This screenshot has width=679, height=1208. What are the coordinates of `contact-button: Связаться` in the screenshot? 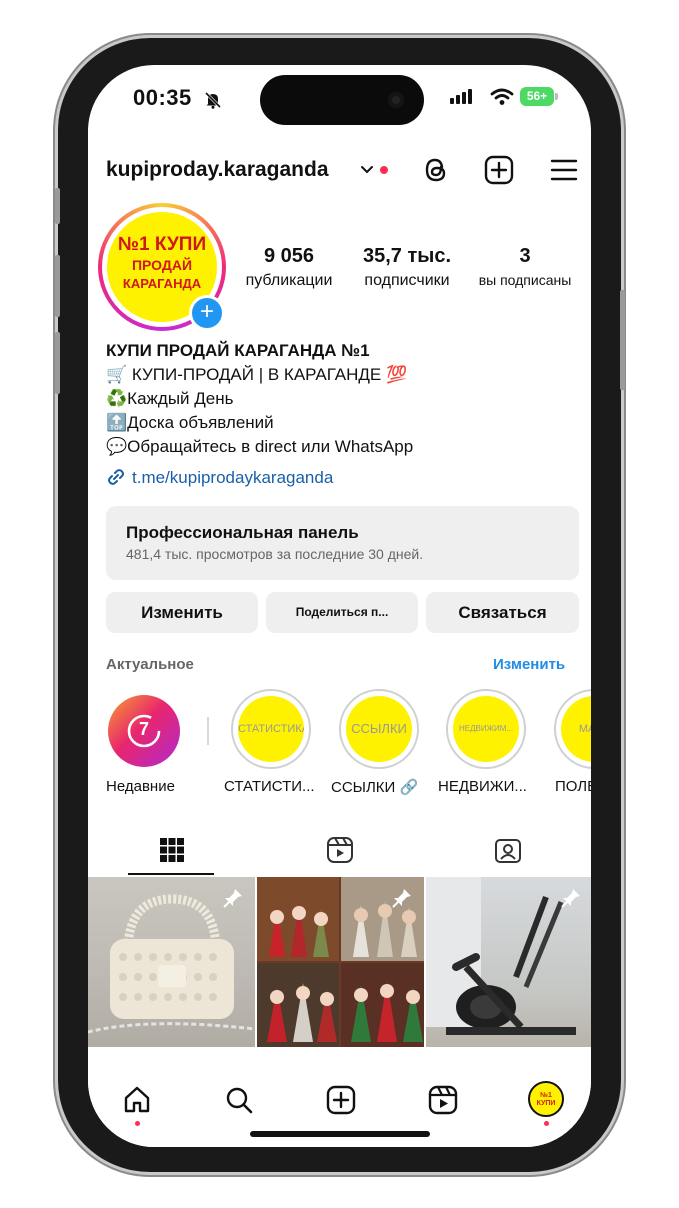 It's located at (502, 612).